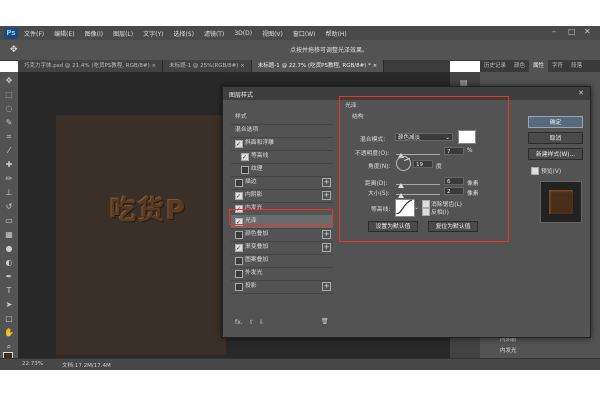 Image resolution: width=600 pixels, height=400 pixels. What do you see at coordinates (282, 131) in the screenshot?
I see `style-item: 混合选项` at bounding box center [282, 131].